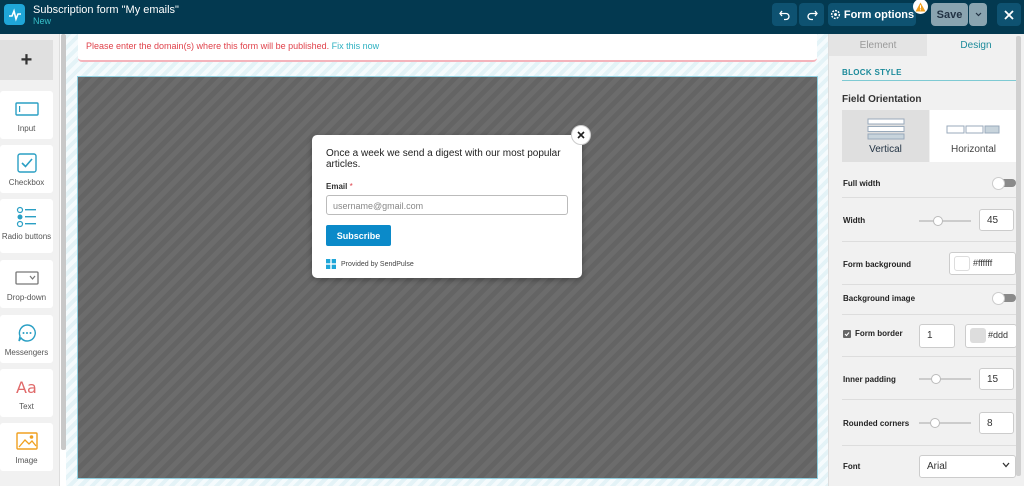 Image resolution: width=1024 pixels, height=486 pixels. I want to click on form-options-label: Form options, so click(879, 14).